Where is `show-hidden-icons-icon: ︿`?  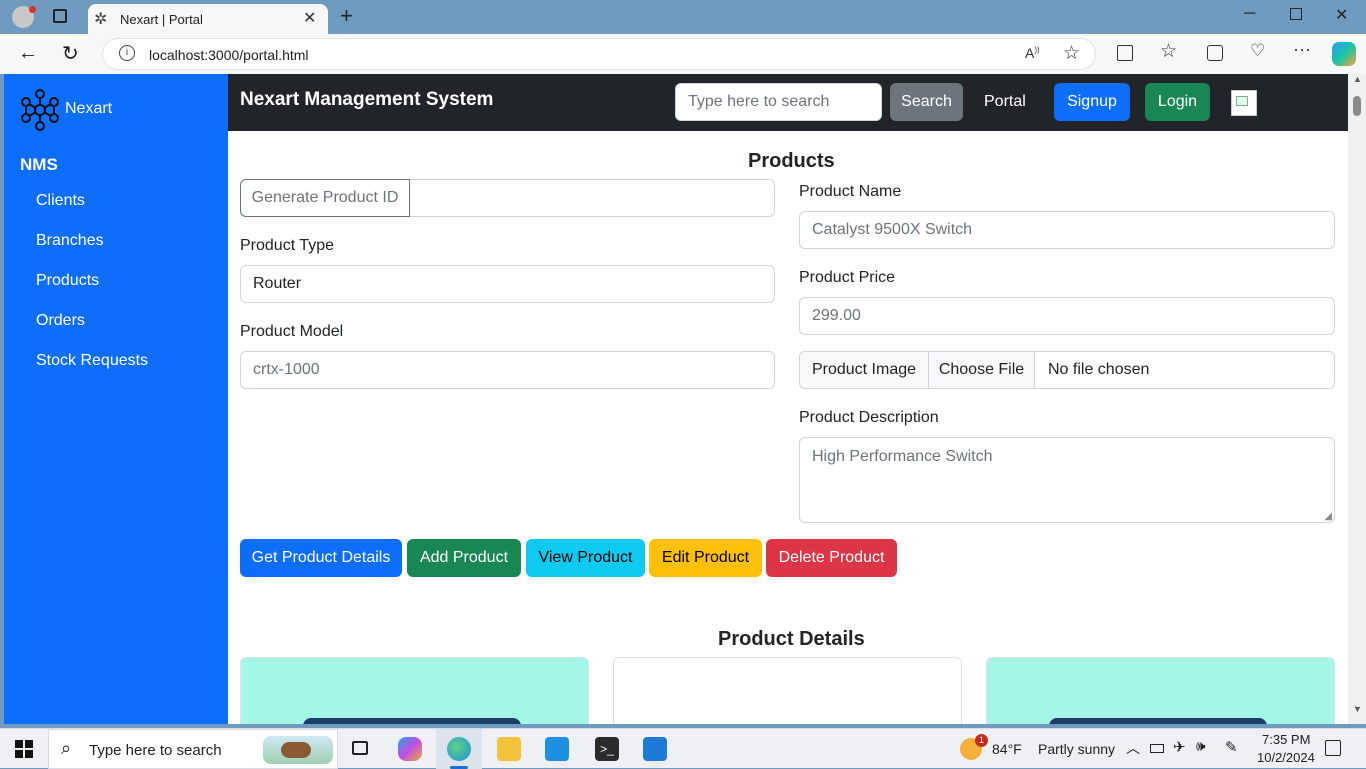
show-hidden-icons-icon: ︿ is located at coordinates (1133, 748).